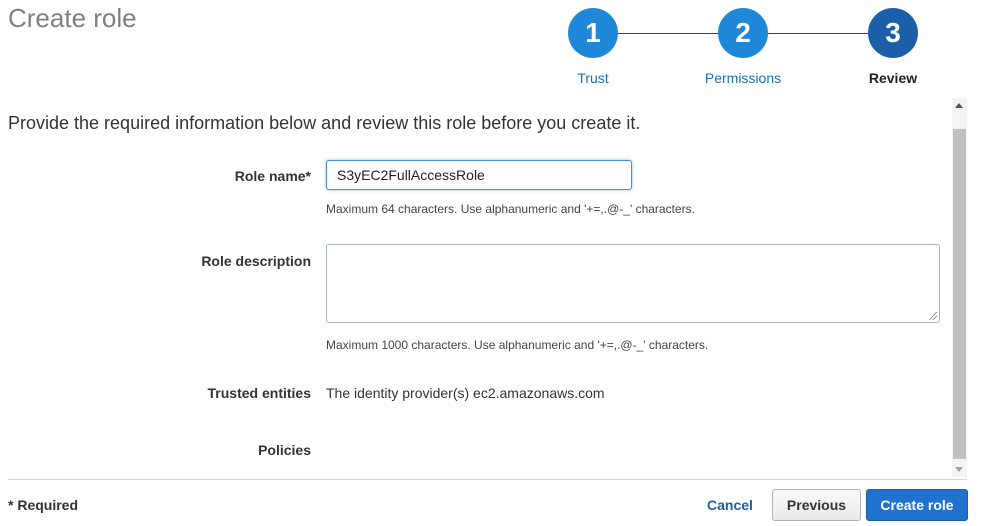 The height and width of the screenshot is (526, 989). Describe the element at coordinates (893, 33) in the screenshot. I see `wizard-step-3-circle: 3` at that location.